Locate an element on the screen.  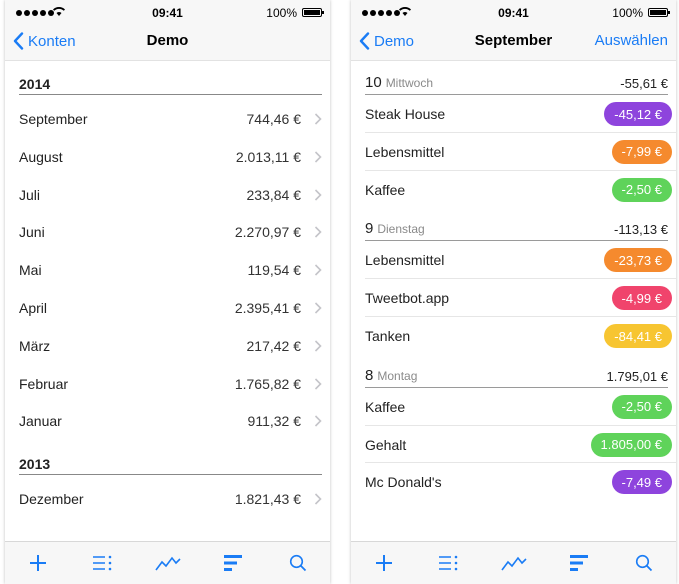
transaction-row: Mc Donald's -7,49 € is located at coordinates (520, 482).